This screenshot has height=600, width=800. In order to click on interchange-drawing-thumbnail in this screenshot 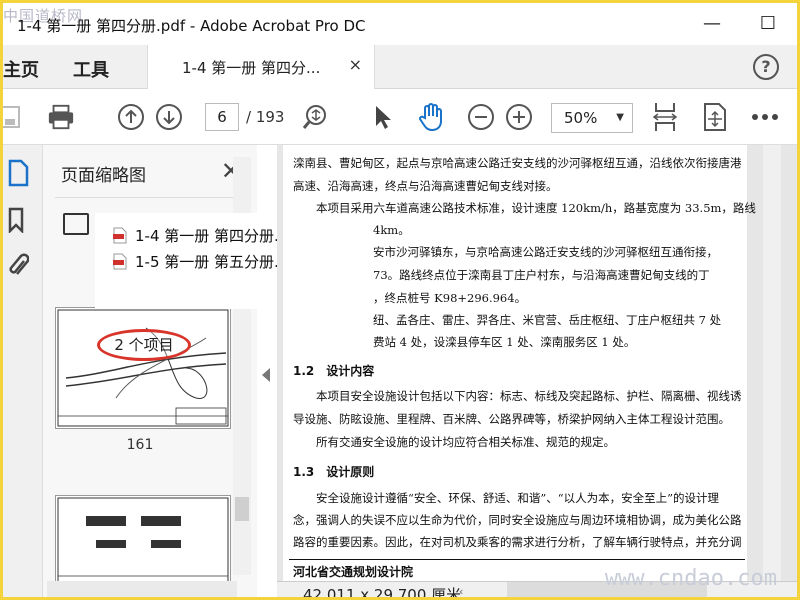, I will do `click(143, 368)`.